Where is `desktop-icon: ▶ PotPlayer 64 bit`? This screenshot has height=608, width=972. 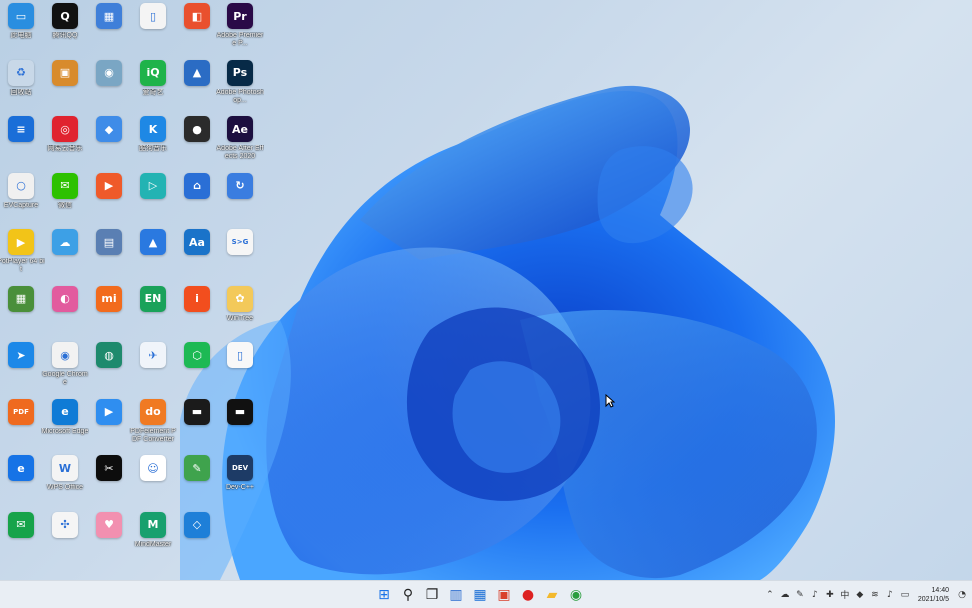 desktop-icon: ▶ PotPlayer 64 bit is located at coordinates (22, 255).